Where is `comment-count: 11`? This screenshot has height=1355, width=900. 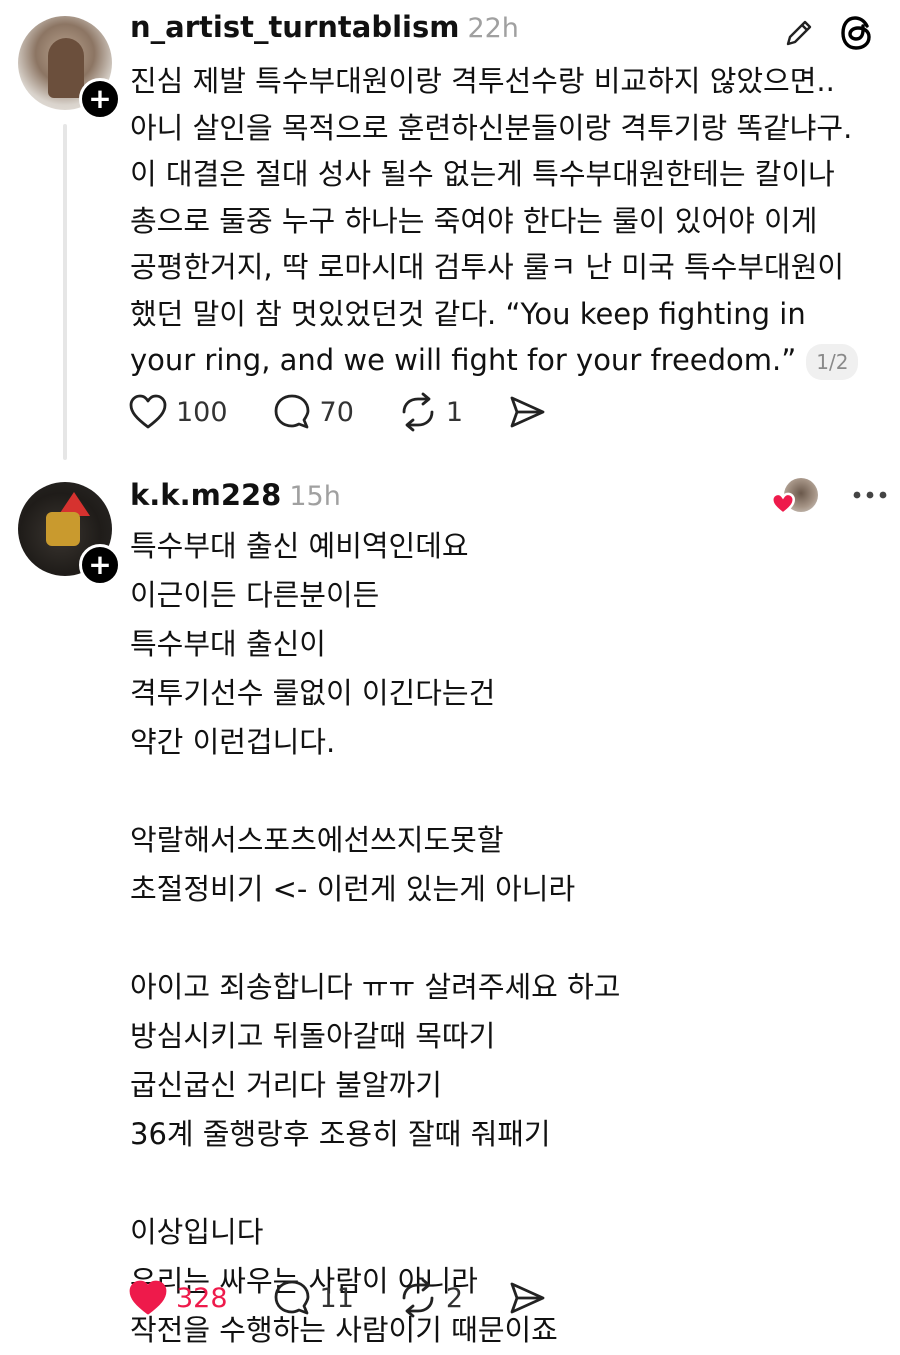
comment-count: 11 is located at coordinates (336, 1298).